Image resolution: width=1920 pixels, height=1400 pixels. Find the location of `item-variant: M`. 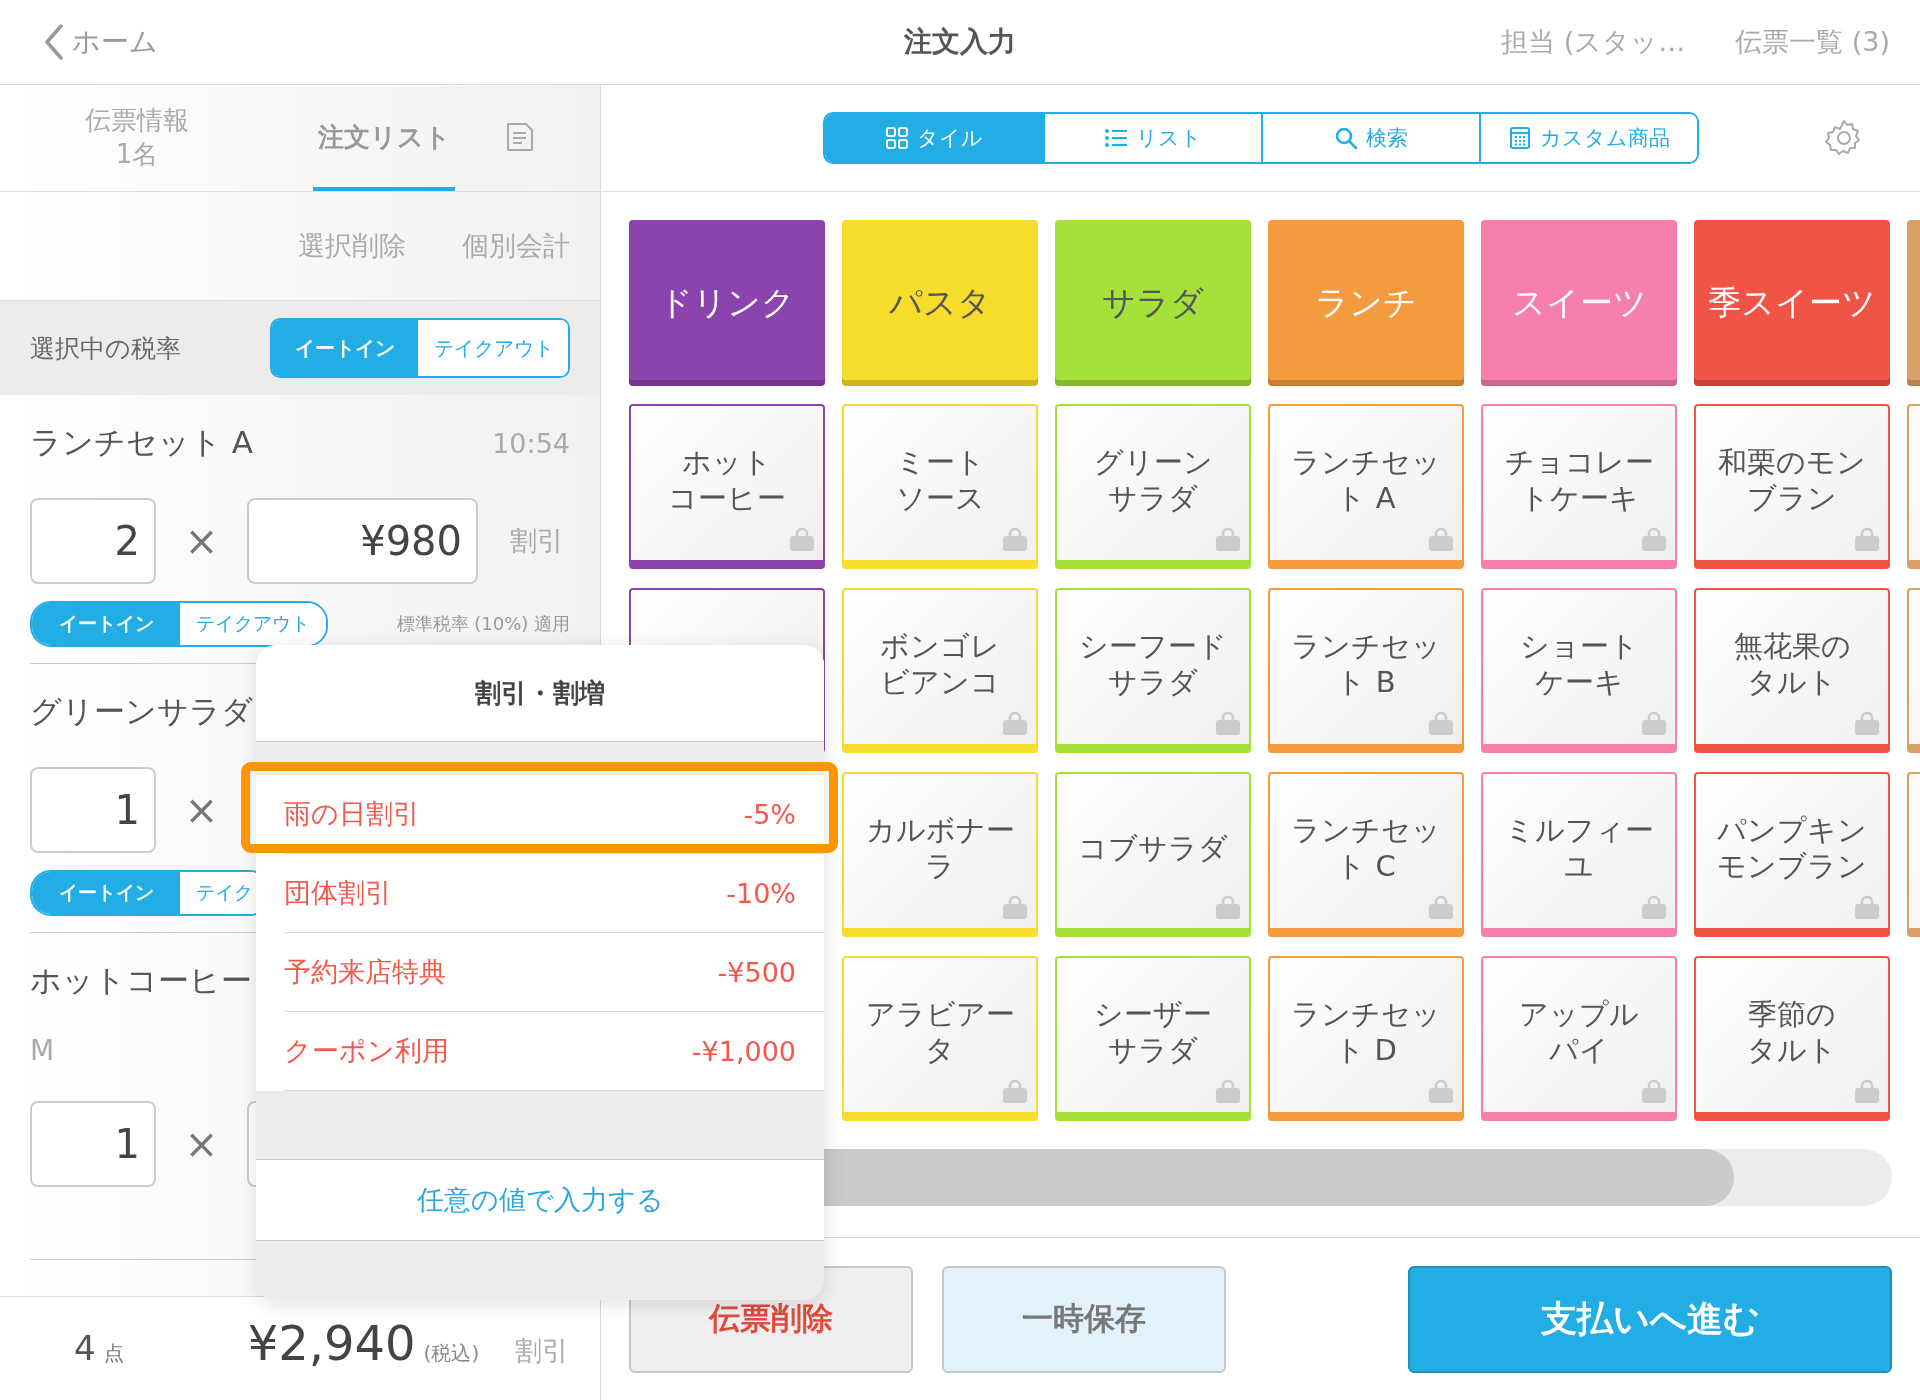

item-variant: M is located at coordinates (42, 1051).